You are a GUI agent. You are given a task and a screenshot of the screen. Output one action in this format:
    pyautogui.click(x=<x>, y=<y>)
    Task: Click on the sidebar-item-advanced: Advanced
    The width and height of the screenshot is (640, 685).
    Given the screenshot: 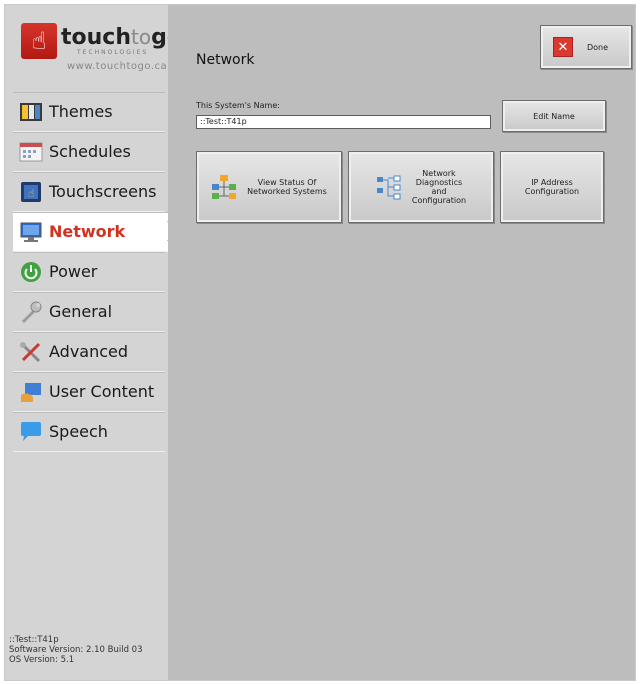 What is the action you would take?
    pyautogui.click(x=89, y=352)
    